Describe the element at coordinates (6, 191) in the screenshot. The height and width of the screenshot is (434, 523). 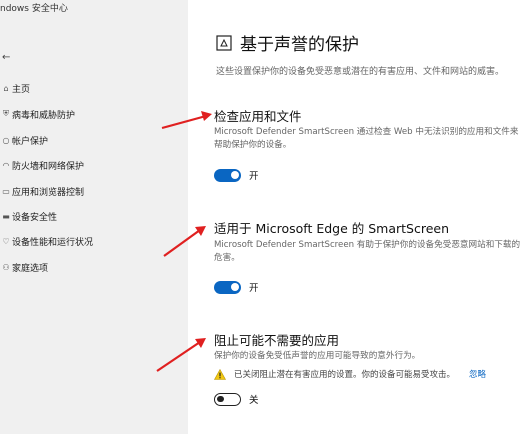
I see `browser-icon: ▭` at that location.